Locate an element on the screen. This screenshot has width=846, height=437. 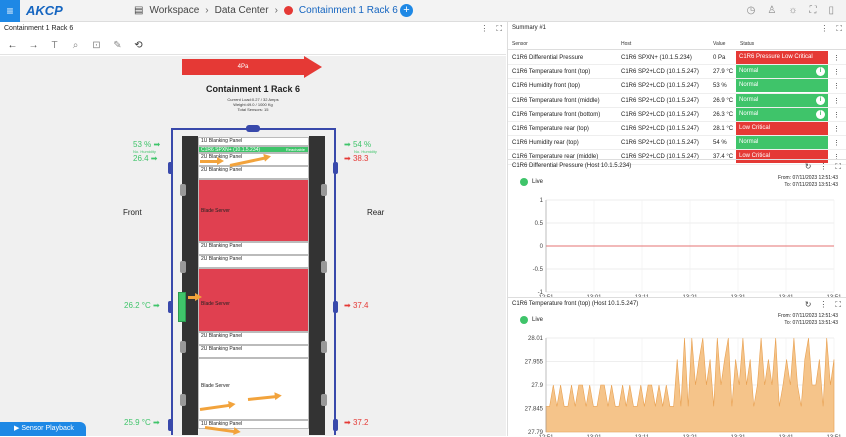
breadcrumb-current: Containment 1 Rack 6 is located at coordinates (348, 10).